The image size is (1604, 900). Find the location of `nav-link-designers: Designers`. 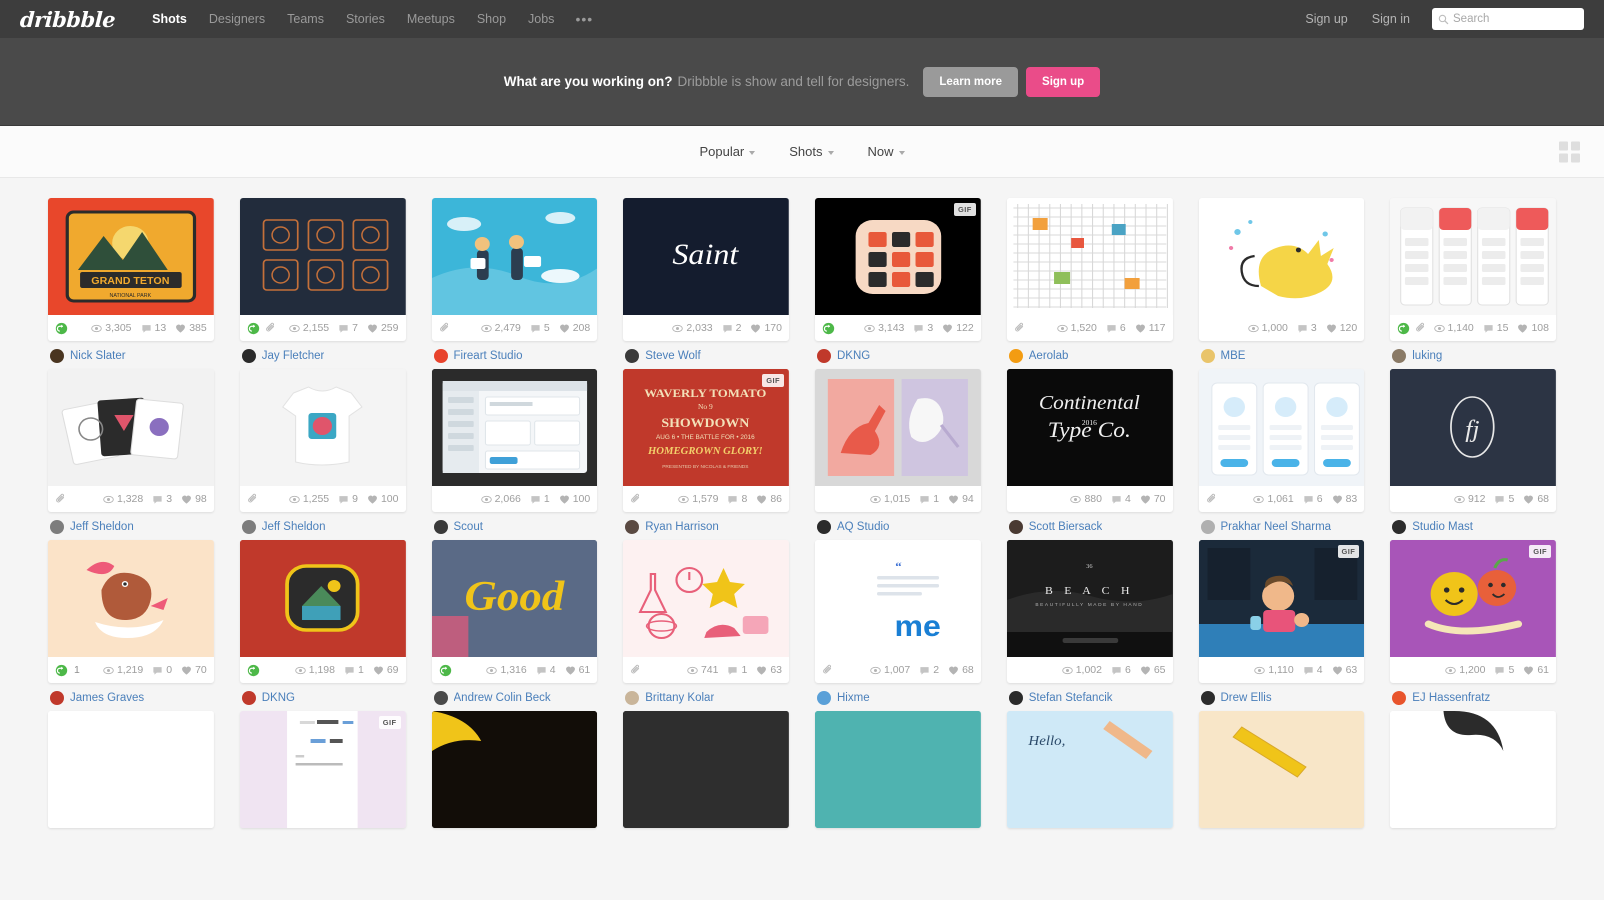

nav-link-designers: Designers is located at coordinates (237, 19).